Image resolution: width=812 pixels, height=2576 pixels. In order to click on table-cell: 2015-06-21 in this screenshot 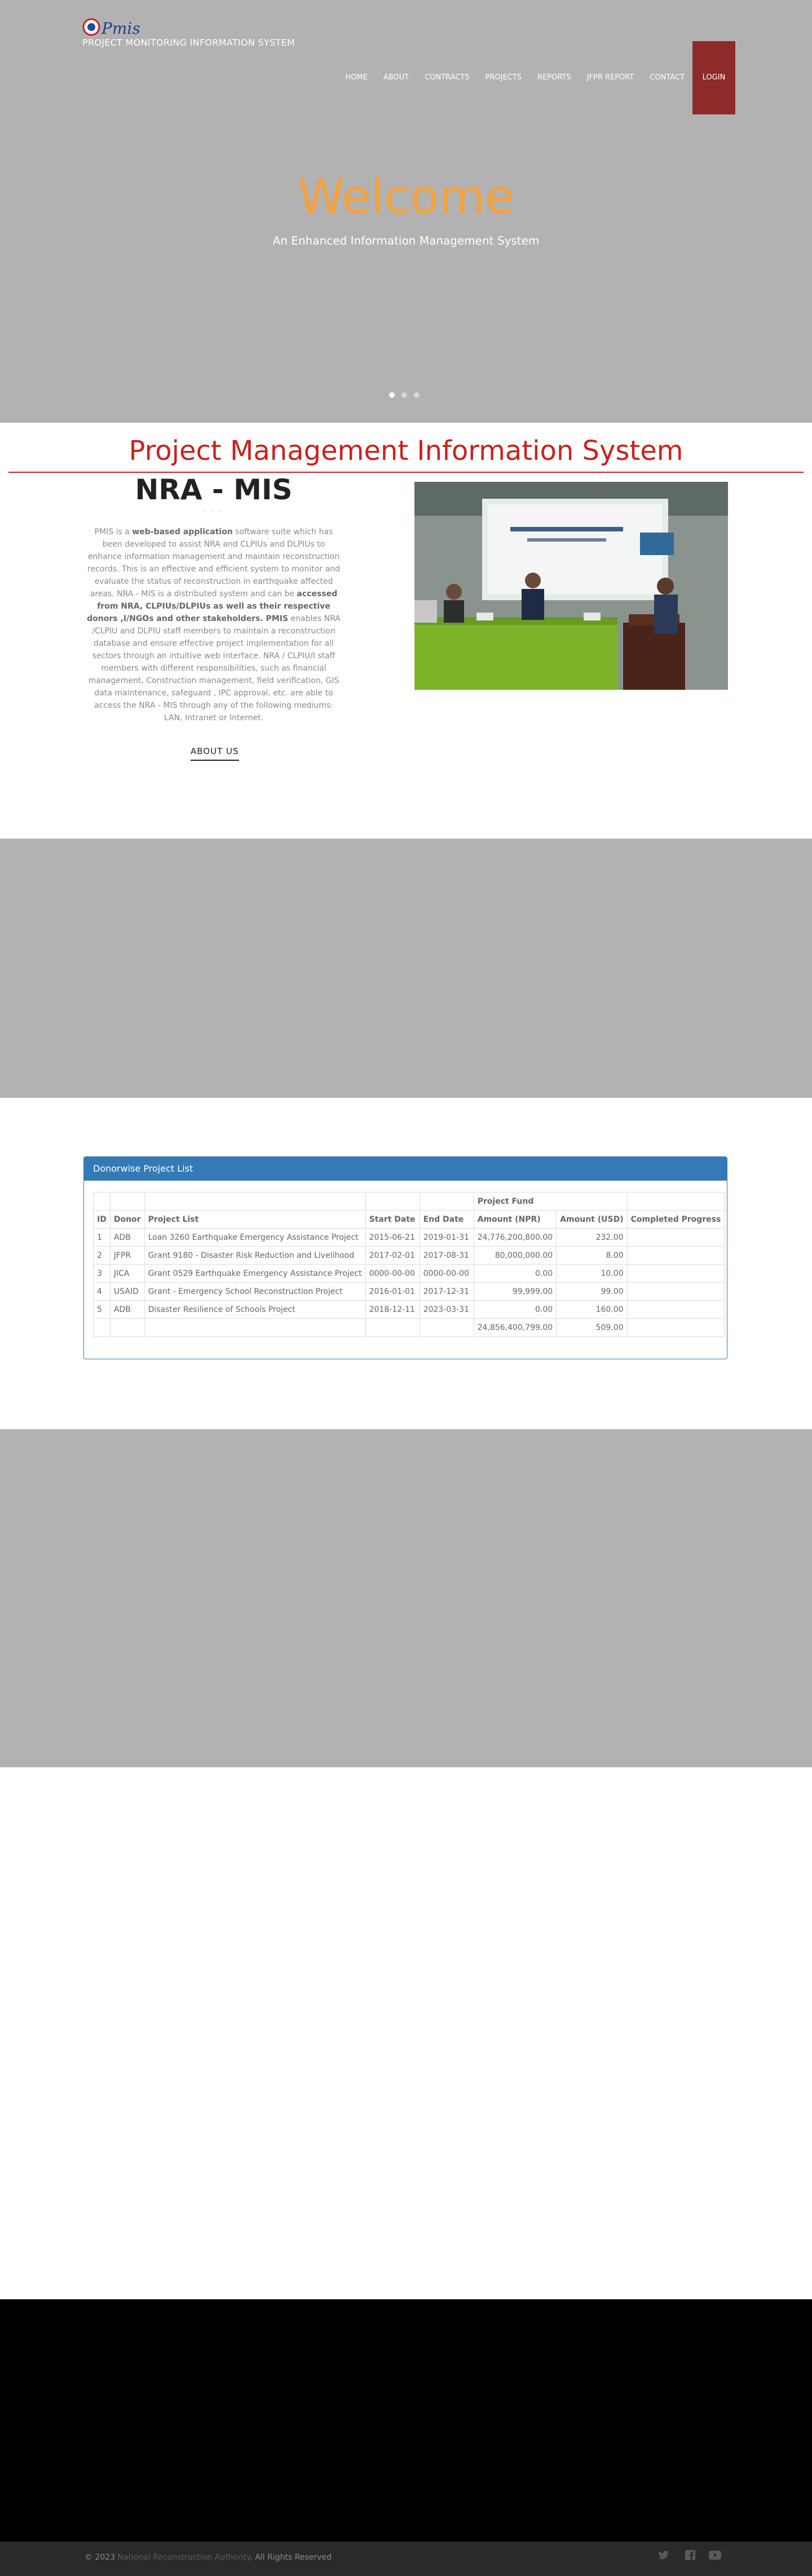, I will do `click(392, 1238)`.